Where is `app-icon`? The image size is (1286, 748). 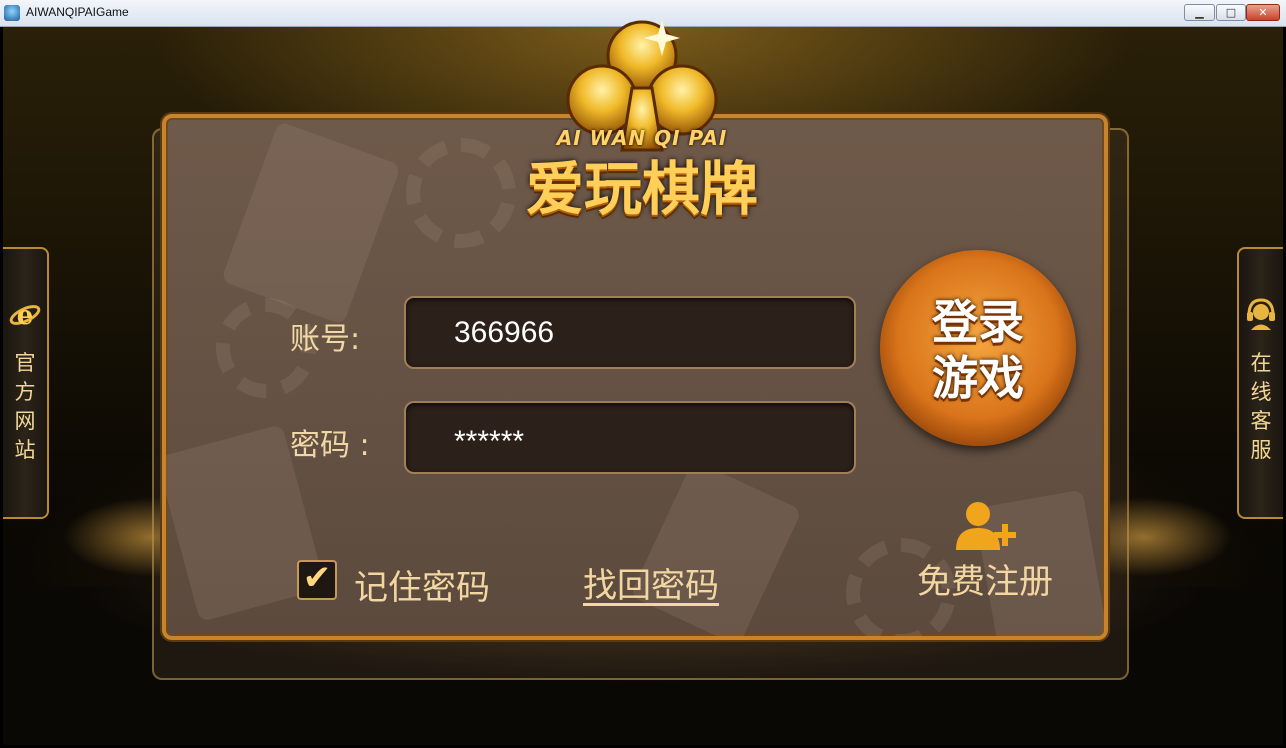 app-icon is located at coordinates (12, 13).